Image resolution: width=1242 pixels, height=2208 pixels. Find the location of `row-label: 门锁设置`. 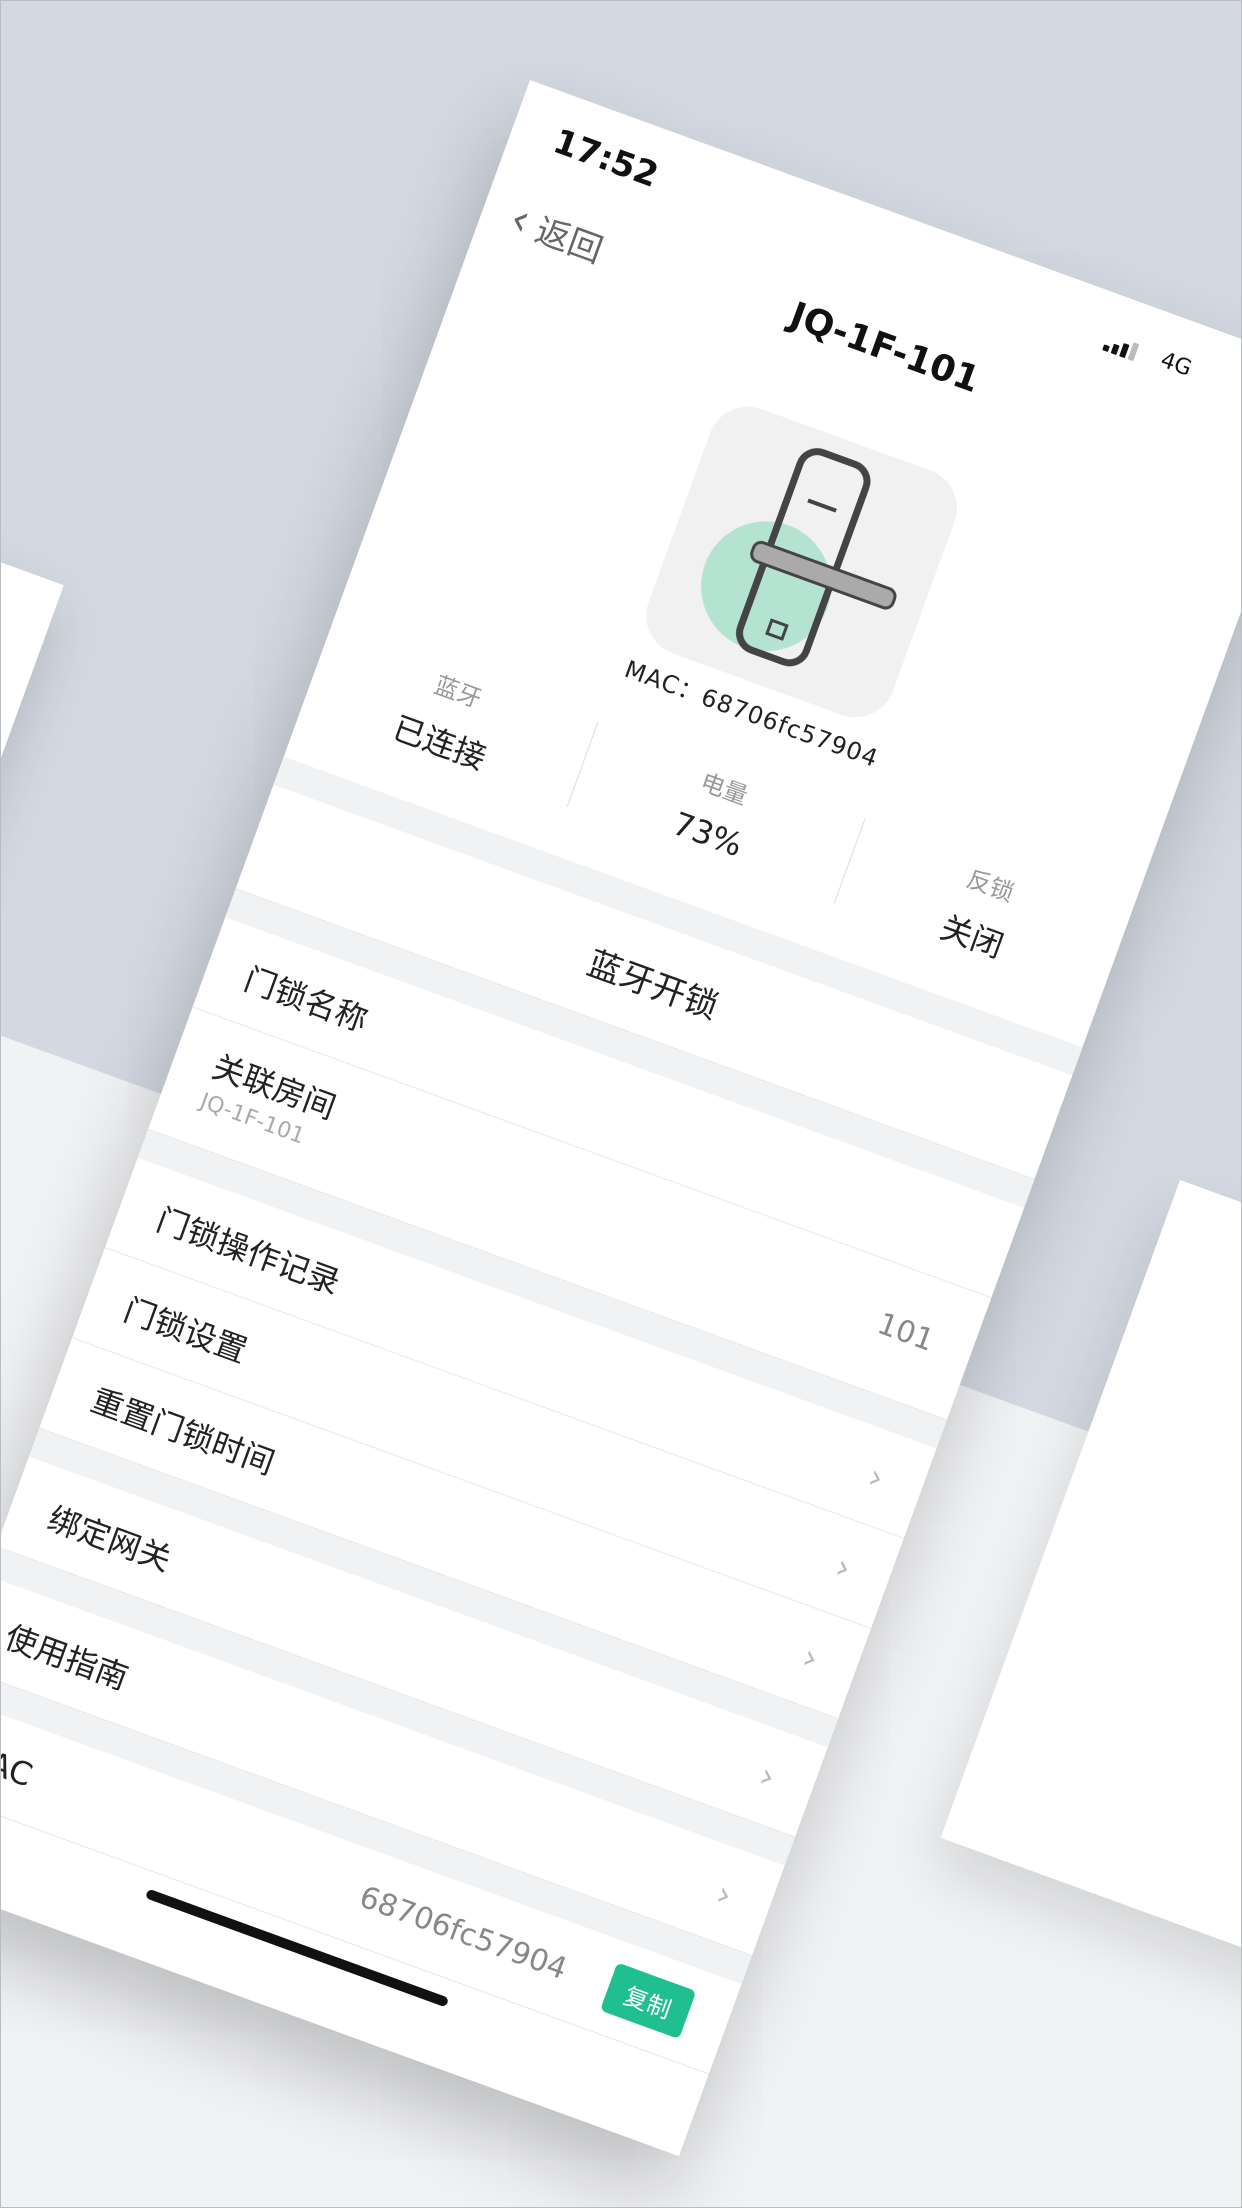

row-label: 门锁设置 is located at coordinates (186, 1330).